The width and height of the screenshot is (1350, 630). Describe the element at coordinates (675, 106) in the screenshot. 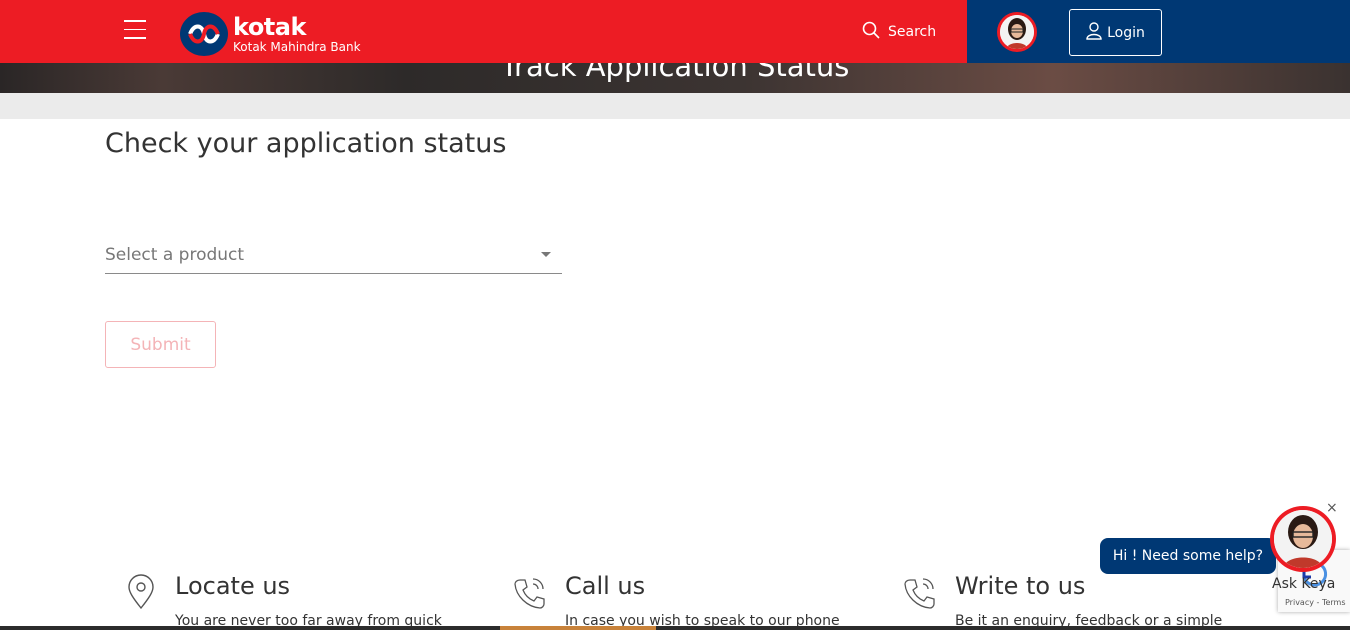

I see `banner-gray-band` at that location.